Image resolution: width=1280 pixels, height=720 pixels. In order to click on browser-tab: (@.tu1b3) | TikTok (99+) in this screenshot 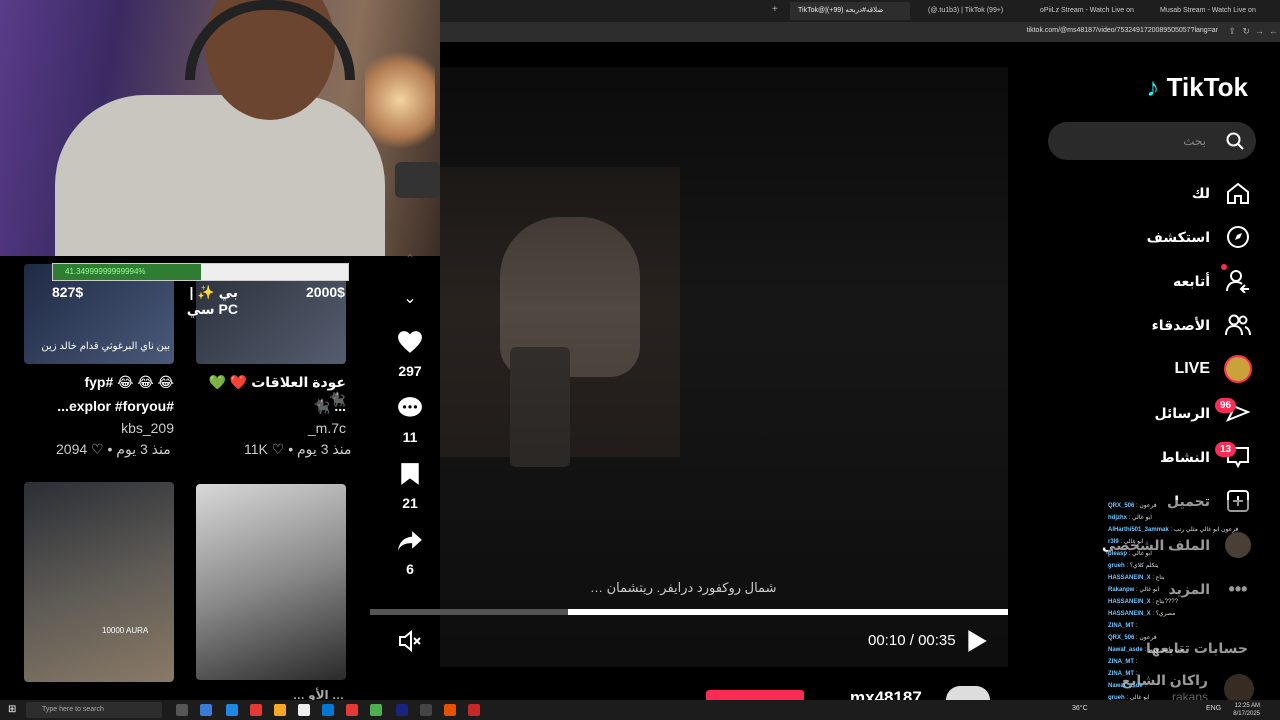, I will do `click(970, 11)`.